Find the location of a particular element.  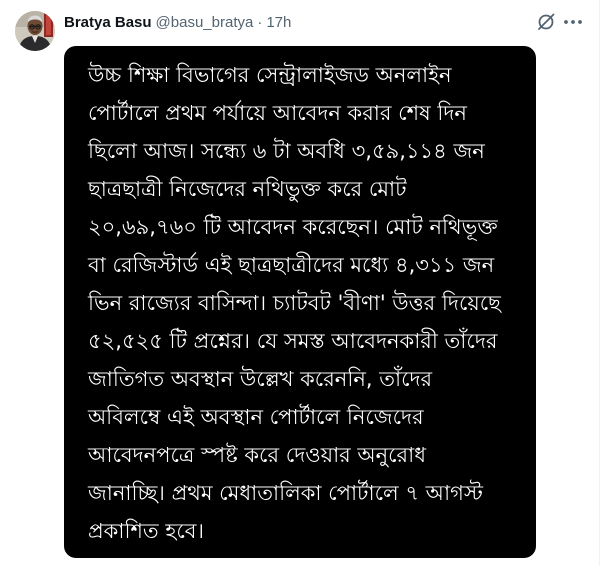

avatar is located at coordinates (35, 31).